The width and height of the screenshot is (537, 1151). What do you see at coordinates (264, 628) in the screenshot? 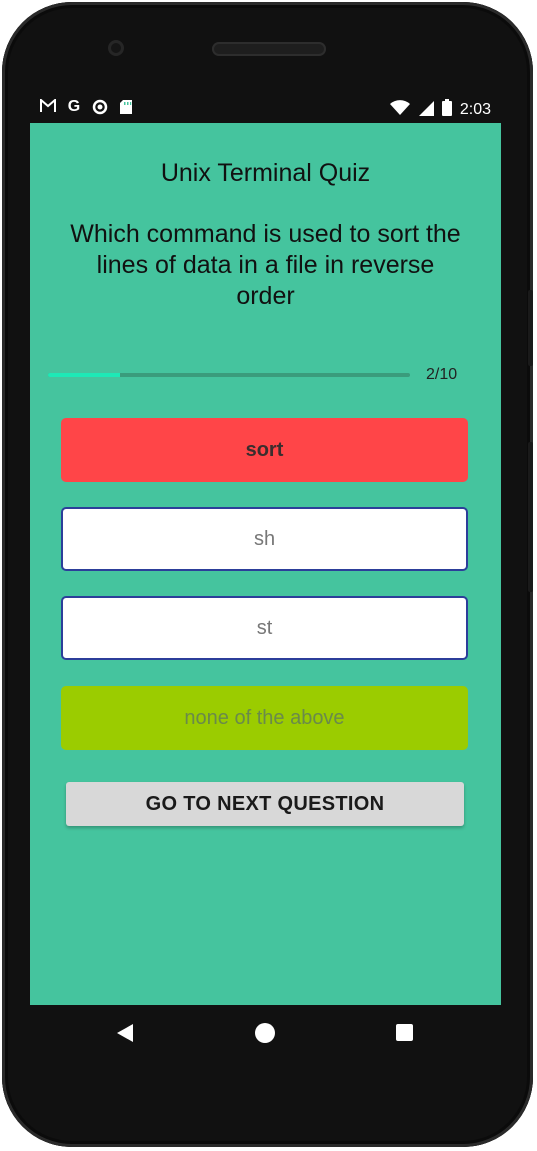
I see `answer-option-3: st` at bounding box center [264, 628].